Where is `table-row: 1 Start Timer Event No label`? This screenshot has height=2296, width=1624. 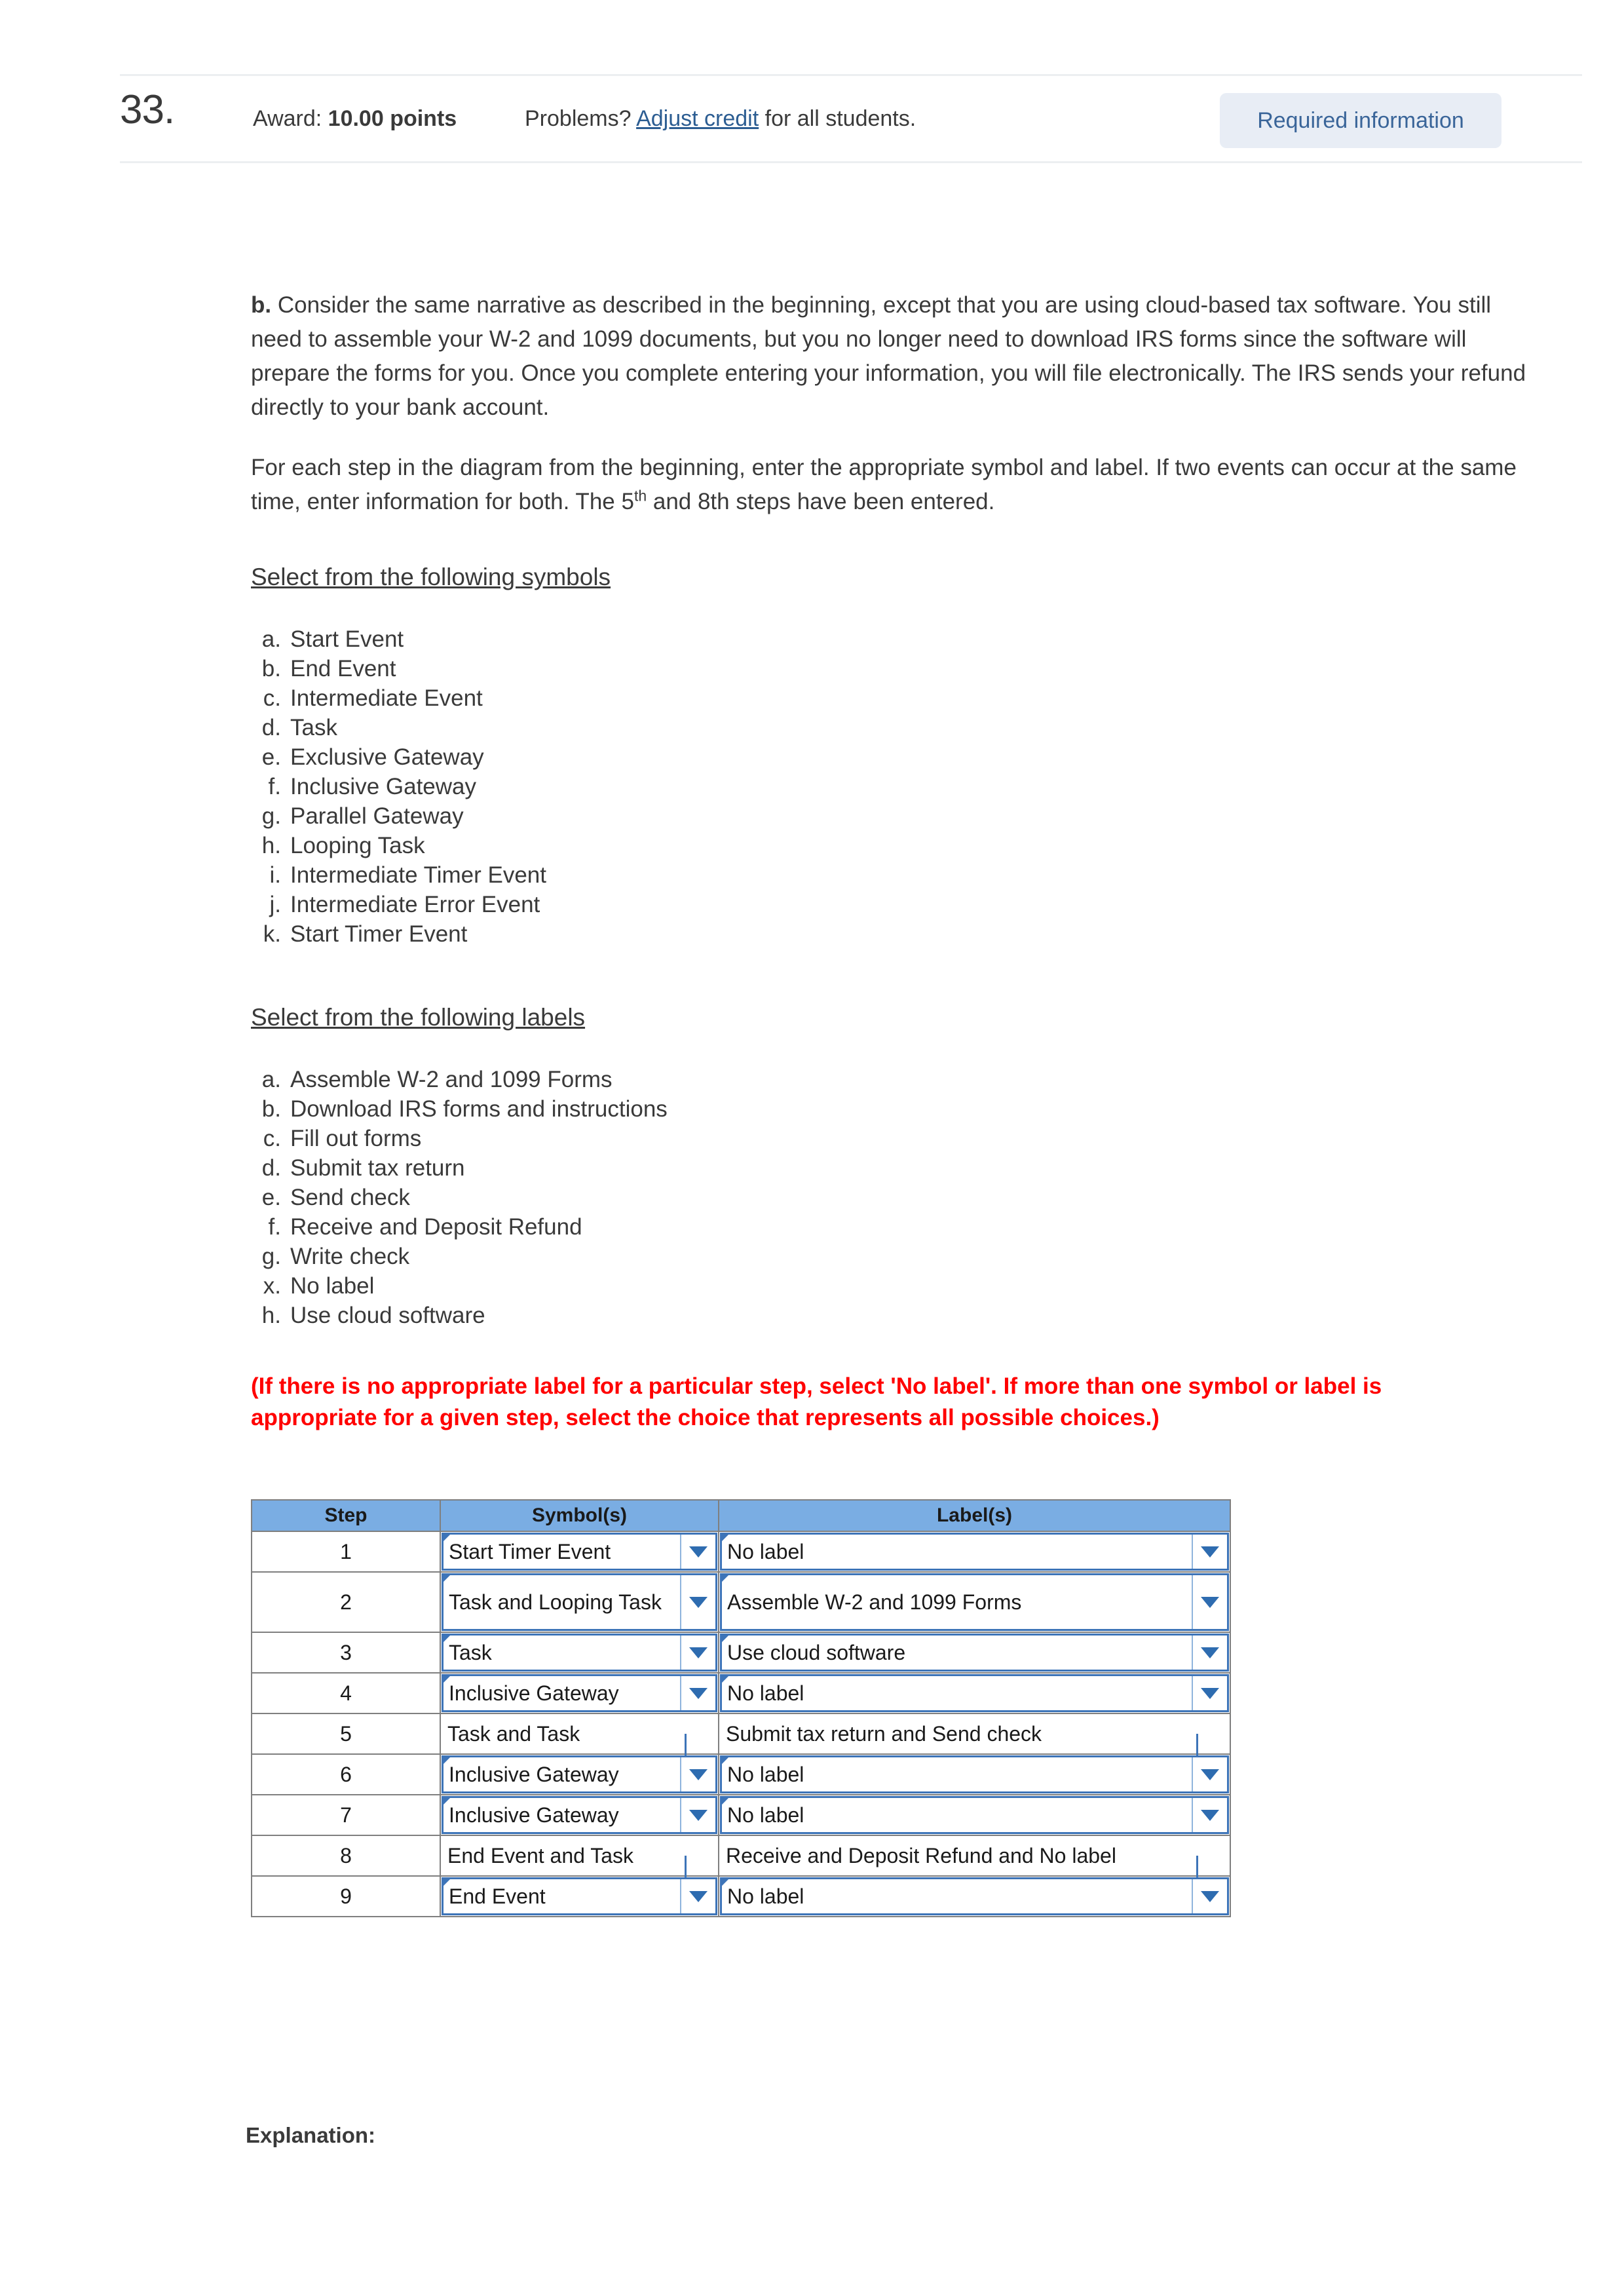
table-row: 1 Start Timer Event No label is located at coordinates (741, 1552).